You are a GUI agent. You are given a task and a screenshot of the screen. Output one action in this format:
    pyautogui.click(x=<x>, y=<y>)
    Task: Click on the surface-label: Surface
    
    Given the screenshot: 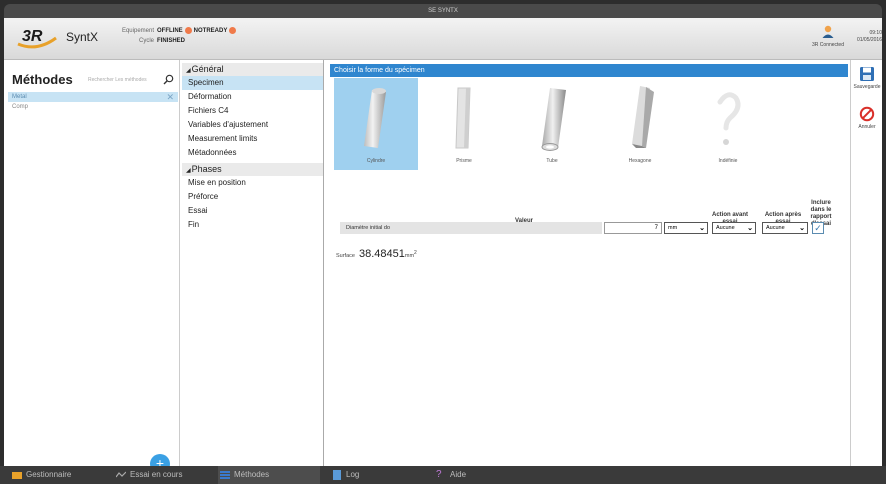 What is the action you would take?
    pyautogui.click(x=345, y=256)
    